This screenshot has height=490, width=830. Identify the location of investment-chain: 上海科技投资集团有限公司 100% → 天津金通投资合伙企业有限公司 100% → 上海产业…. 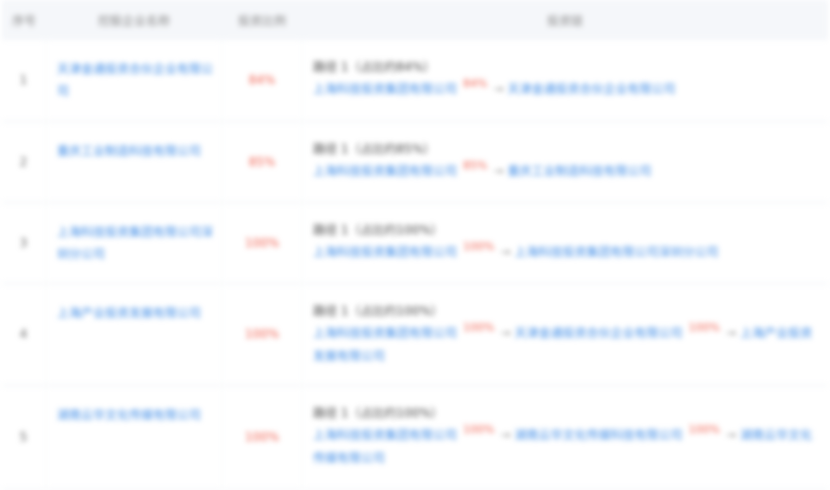
(565, 343).